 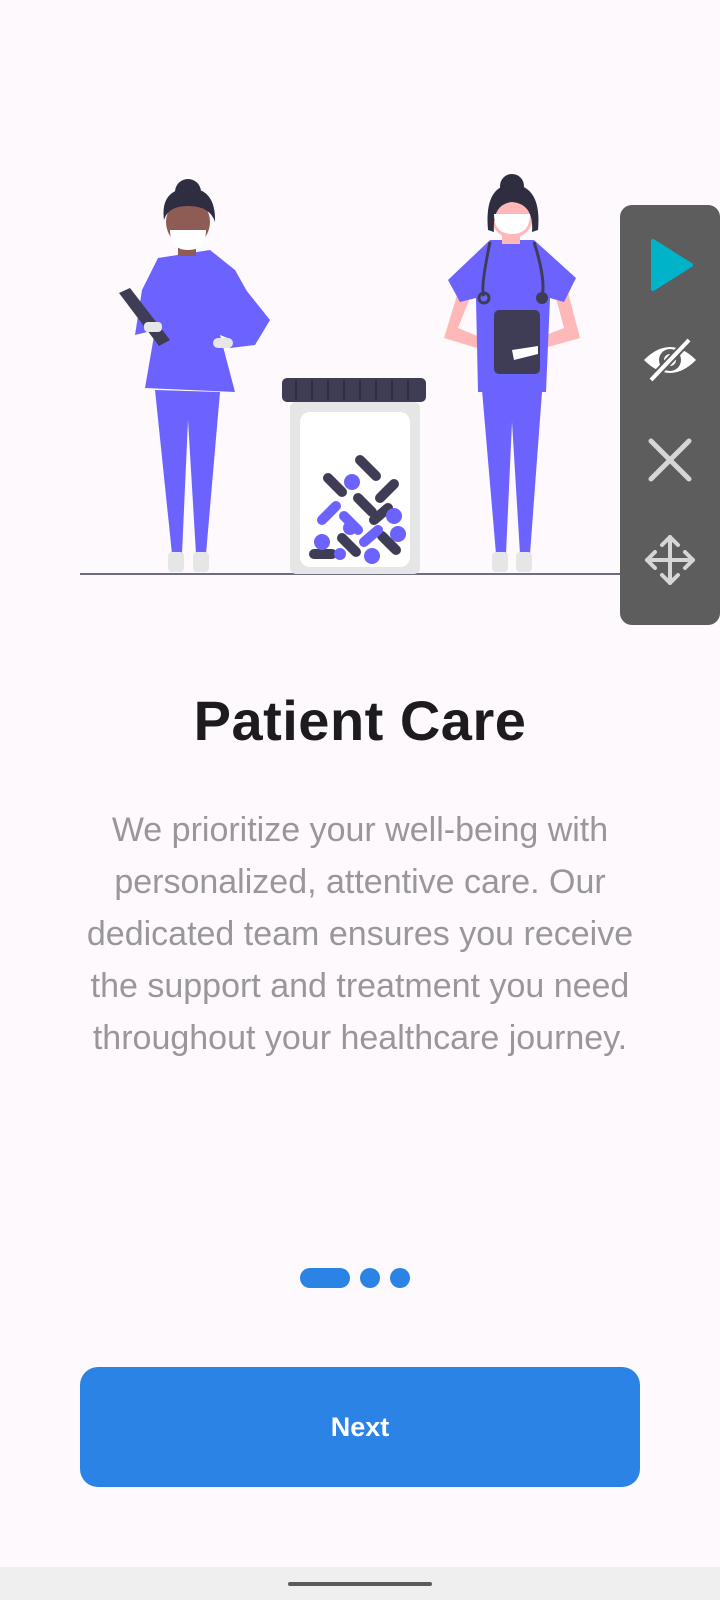 I want to click on home-handle, so click(x=360, y=1584).